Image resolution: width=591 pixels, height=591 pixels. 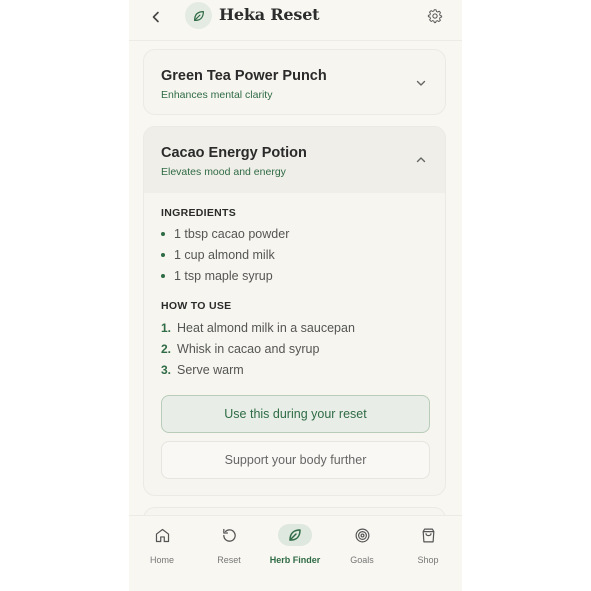 I want to click on recipe-subtitle: Enhances mental clarity, so click(x=217, y=95).